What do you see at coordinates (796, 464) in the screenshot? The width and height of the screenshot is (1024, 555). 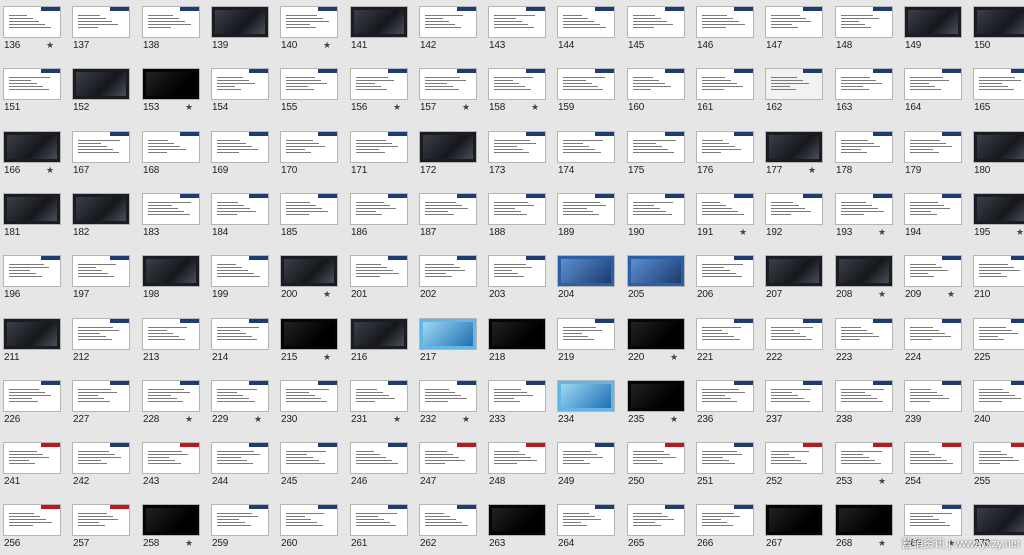 I see `slide-thumbnail: 252` at bounding box center [796, 464].